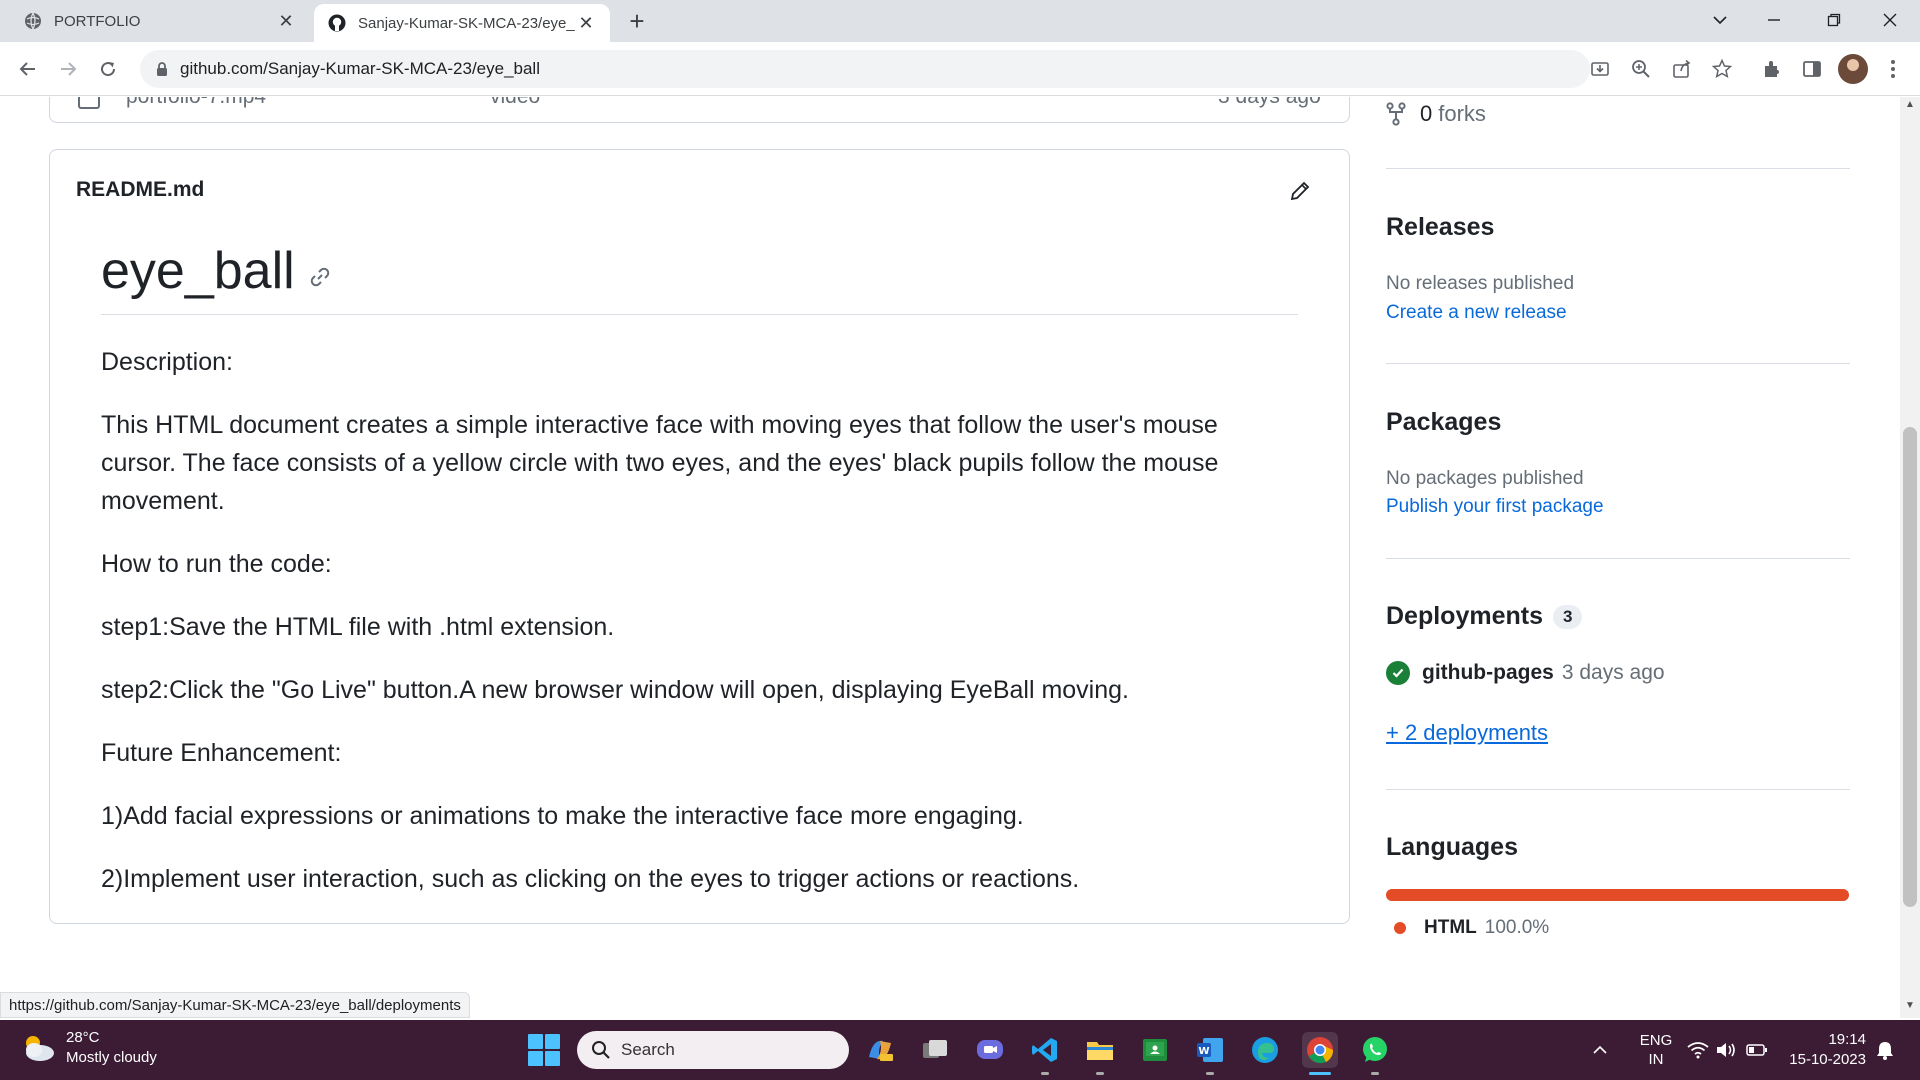  I want to click on battery-icon, so click(1757, 1050).